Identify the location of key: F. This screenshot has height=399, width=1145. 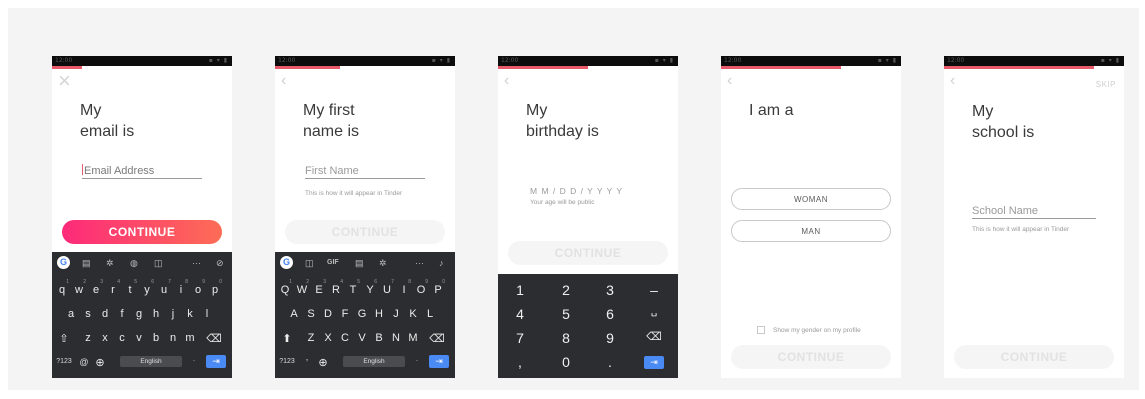
(345, 314).